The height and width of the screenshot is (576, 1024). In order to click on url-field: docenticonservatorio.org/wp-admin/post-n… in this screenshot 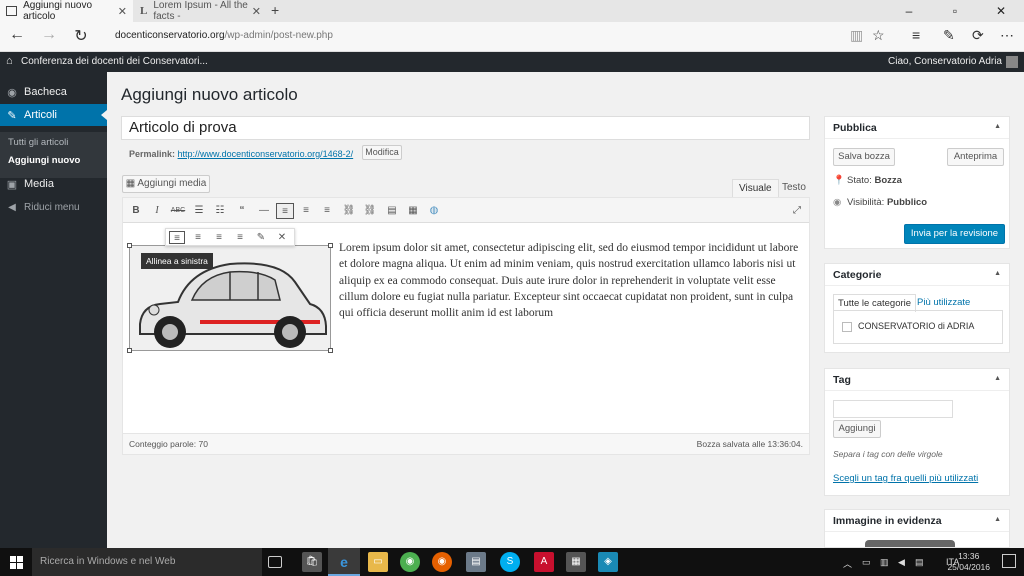, I will do `click(224, 35)`.